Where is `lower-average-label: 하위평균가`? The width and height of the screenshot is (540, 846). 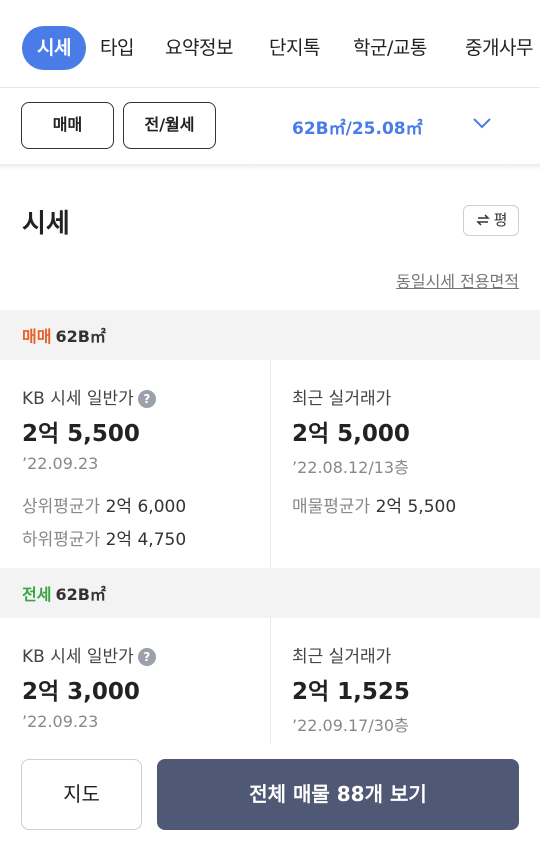 lower-average-label: 하위평균가 is located at coordinates (61, 540).